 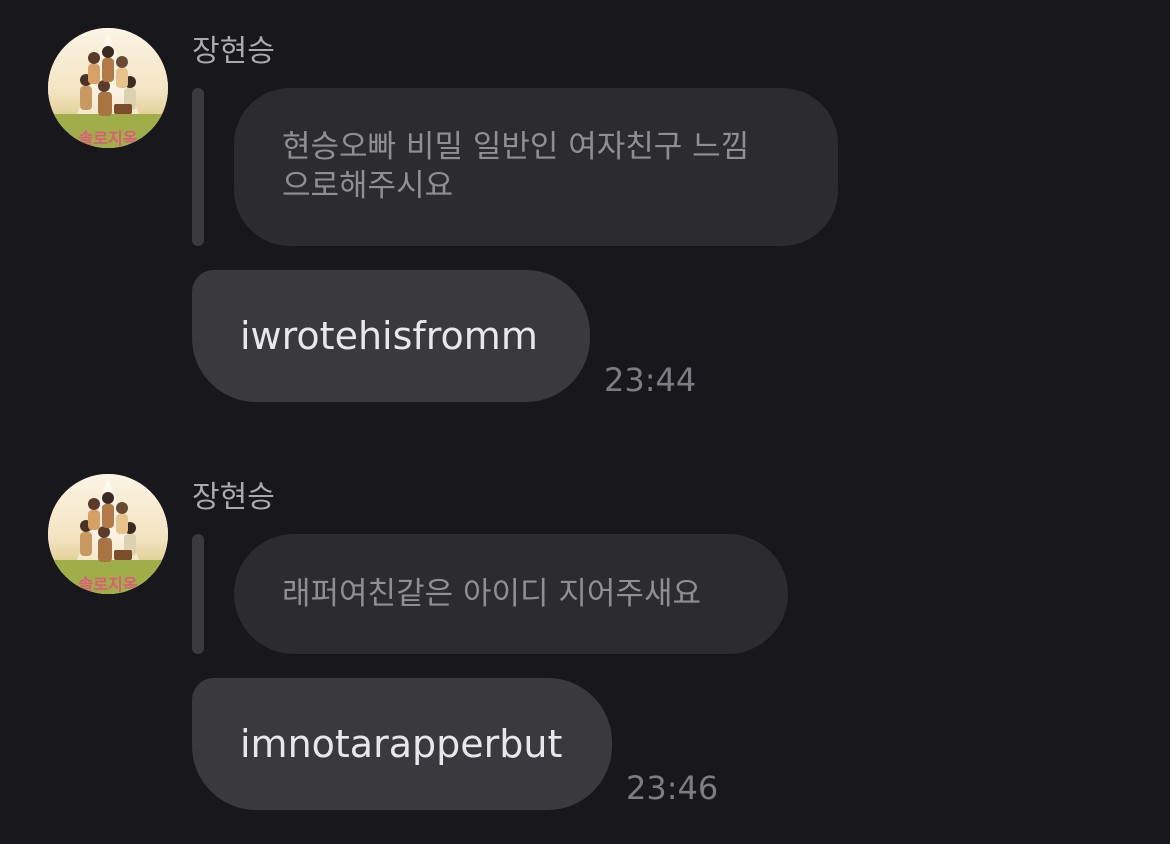 I want to click on message-timestamp: 23:44, so click(x=650, y=380).